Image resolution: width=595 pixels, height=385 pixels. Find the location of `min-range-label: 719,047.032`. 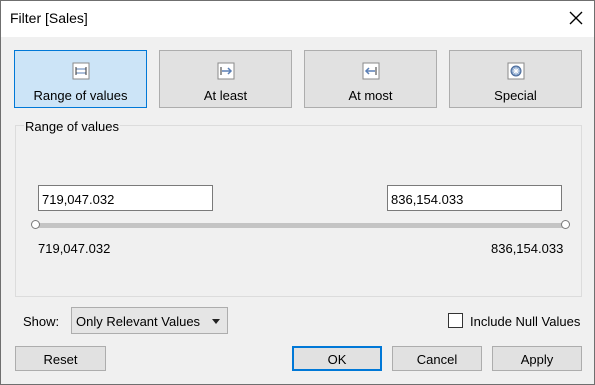

min-range-label: 719,047.032 is located at coordinates (74, 248).